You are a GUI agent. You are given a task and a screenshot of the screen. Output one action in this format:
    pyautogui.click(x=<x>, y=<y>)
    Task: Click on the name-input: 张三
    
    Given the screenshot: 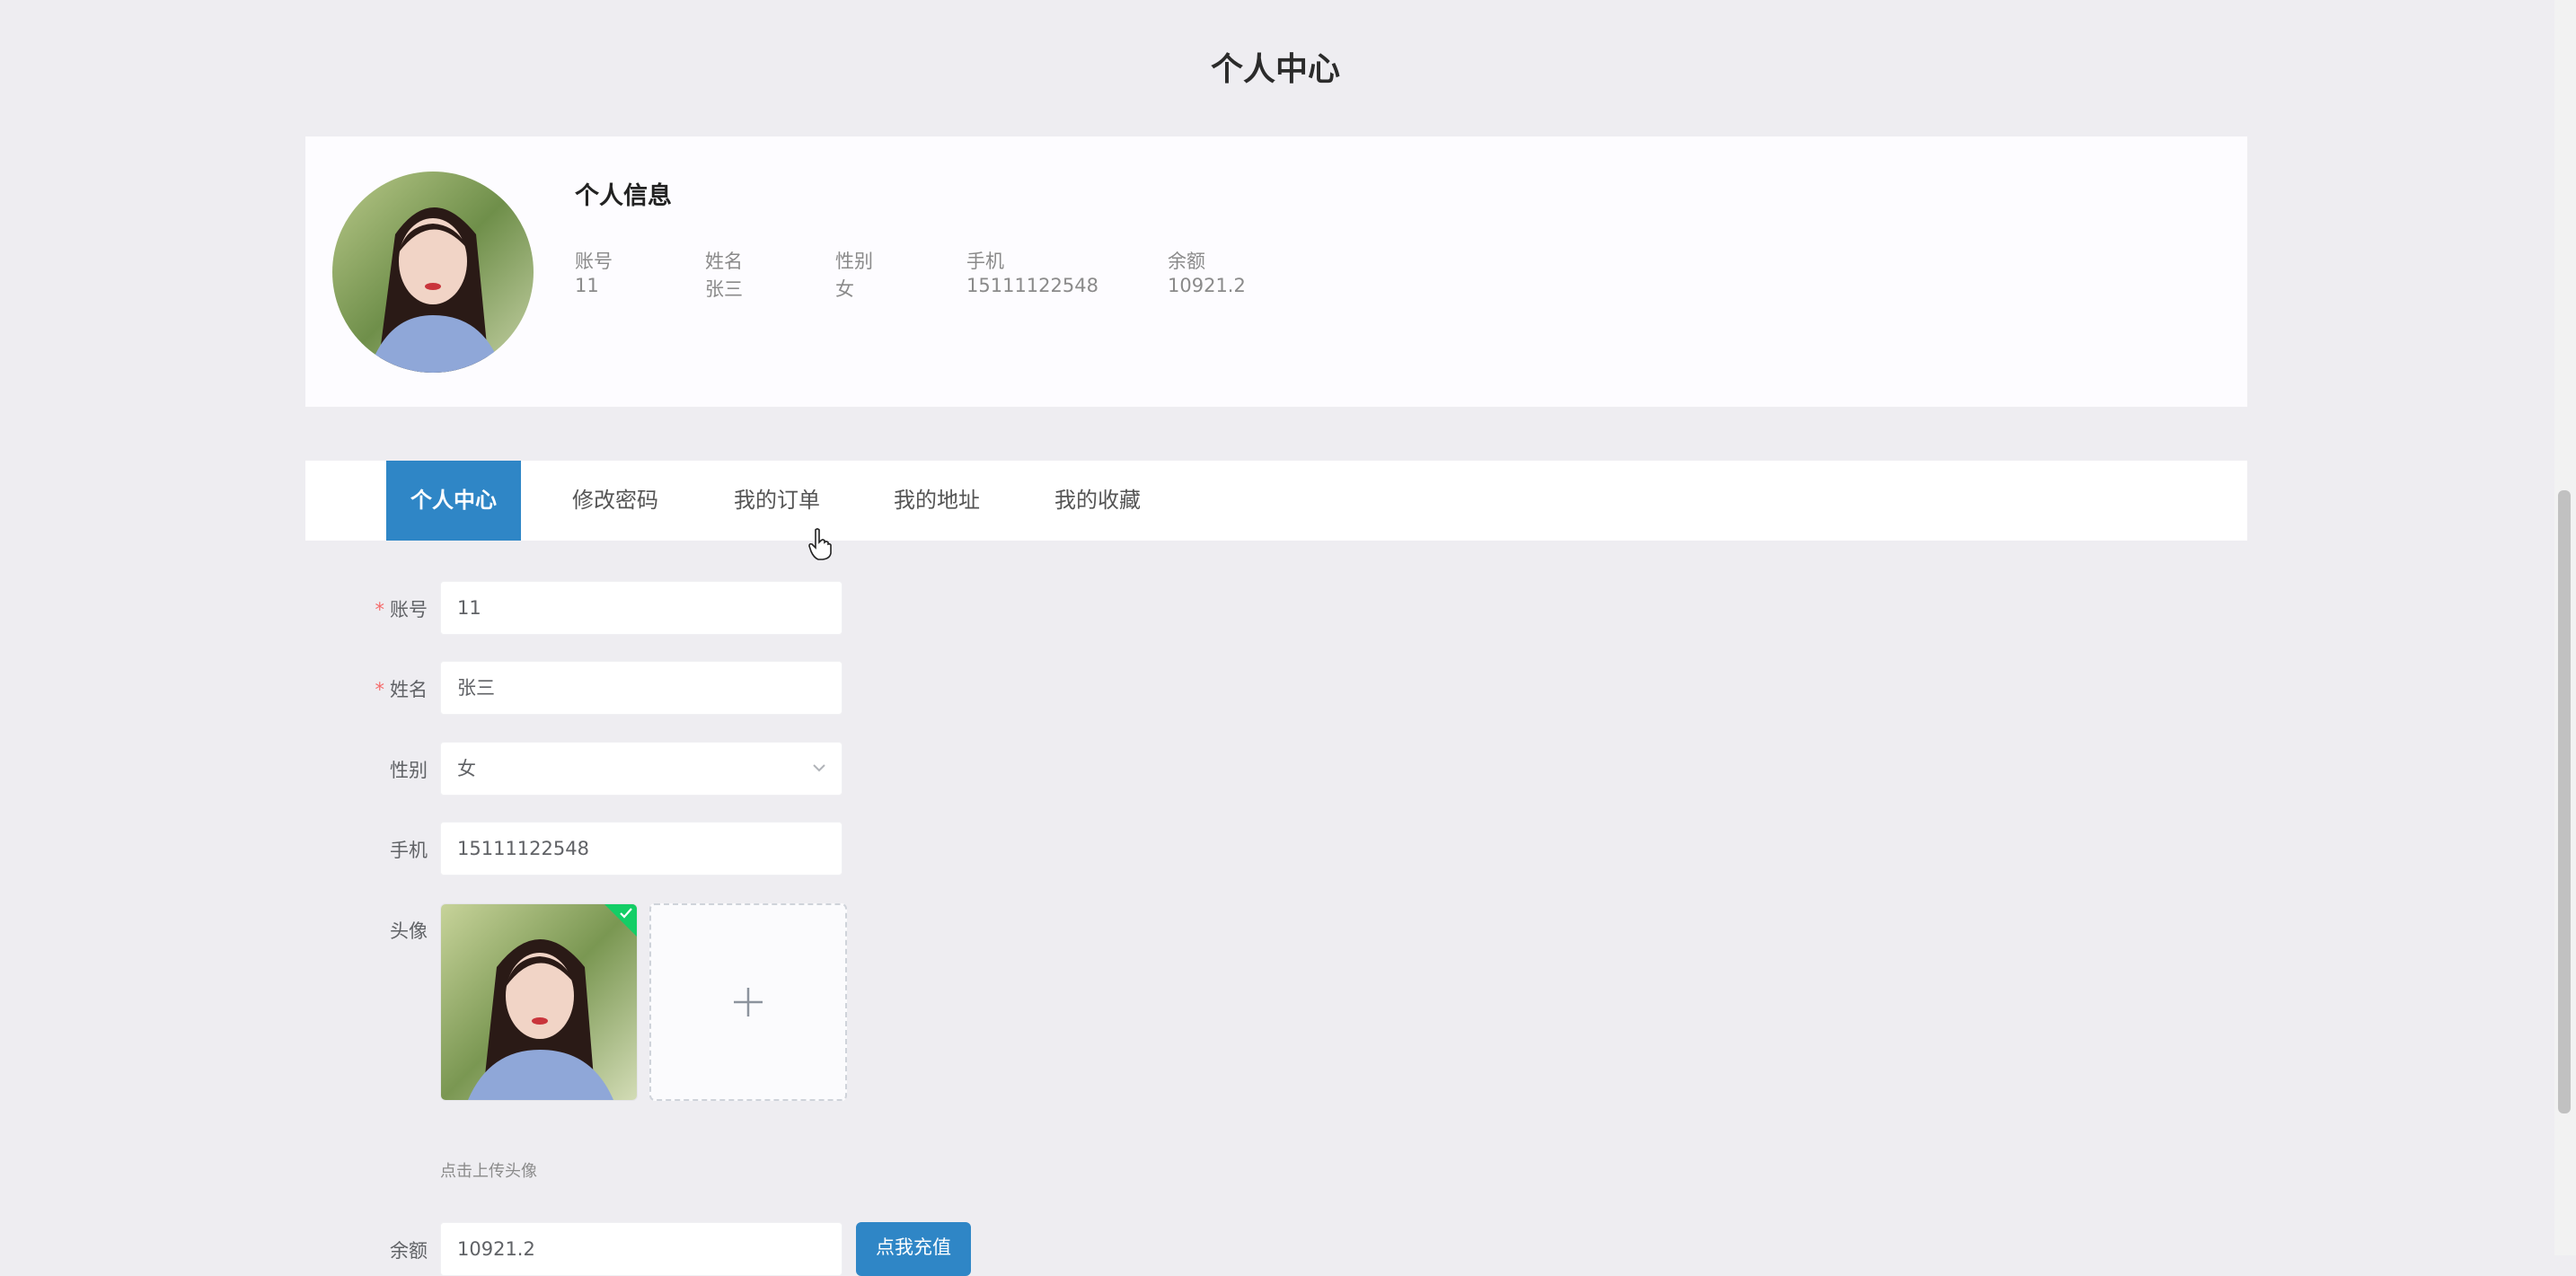 What is the action you would take?
    pyautogui.click(x=641, y=688)
    